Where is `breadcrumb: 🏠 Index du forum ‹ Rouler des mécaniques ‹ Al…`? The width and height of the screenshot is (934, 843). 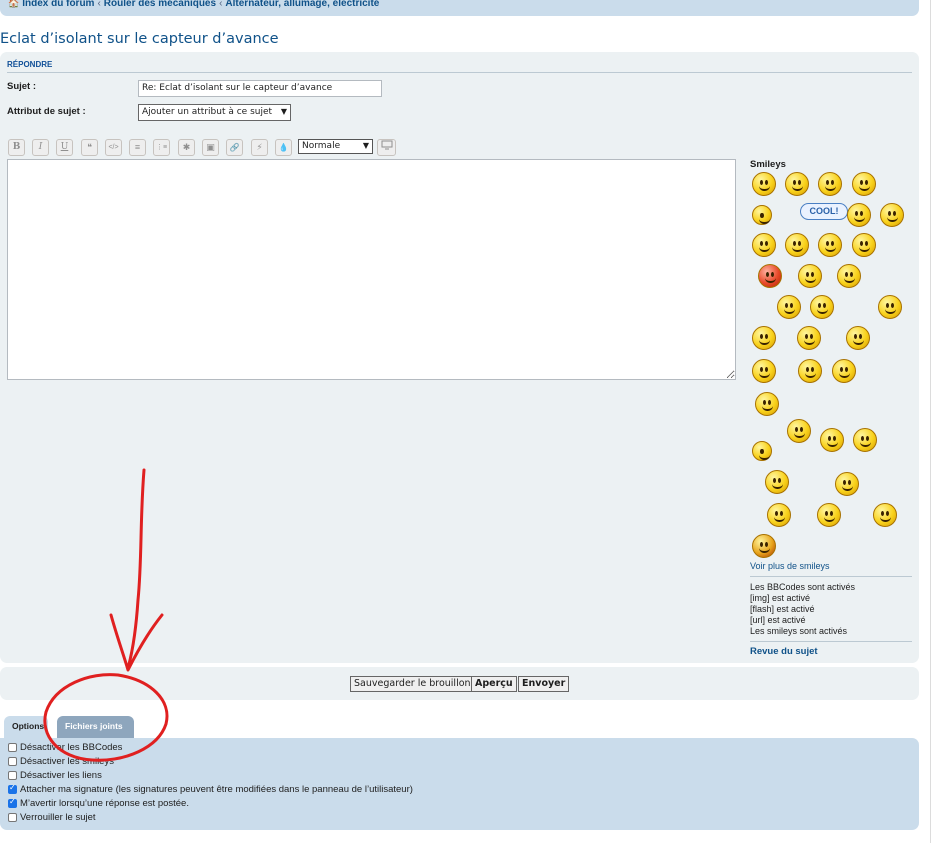
breadcrumb: 🏠 Index du forum ‹ Rouler des mécaniques ‹ Al… is located at coordinates (459, 8).